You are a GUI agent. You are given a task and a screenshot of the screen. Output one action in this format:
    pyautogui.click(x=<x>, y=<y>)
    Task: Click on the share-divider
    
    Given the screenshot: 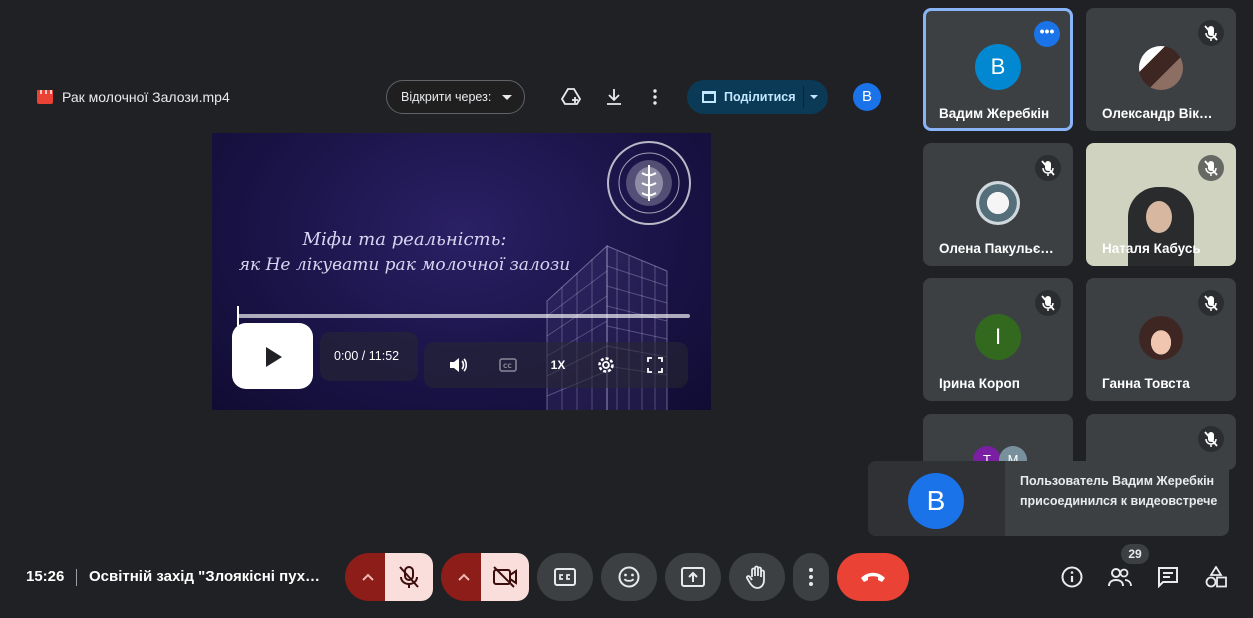 What is the action you would take?
    pyautogui.click(x=803, y=97)
    